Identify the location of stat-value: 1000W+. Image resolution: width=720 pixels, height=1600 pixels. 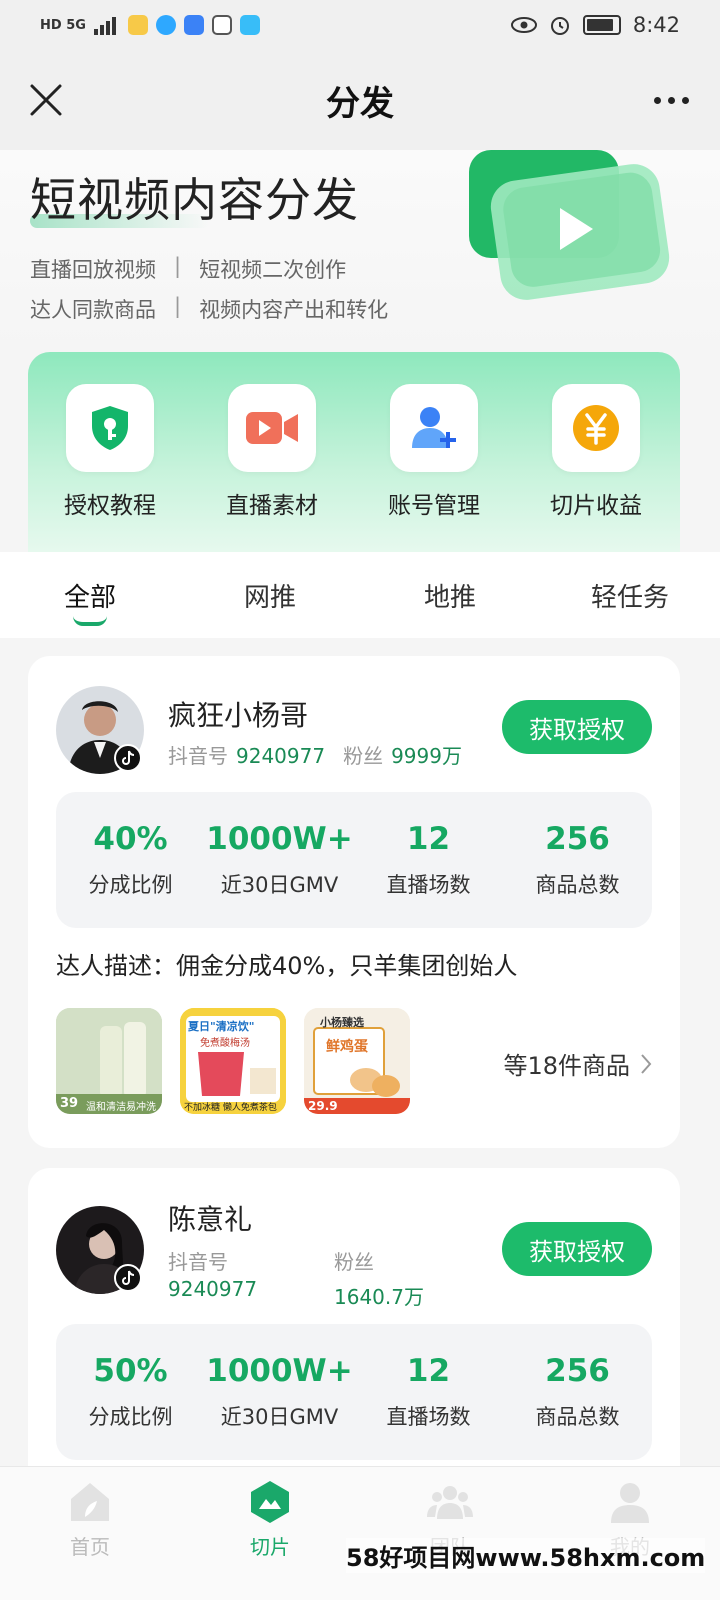
(279, 1371).